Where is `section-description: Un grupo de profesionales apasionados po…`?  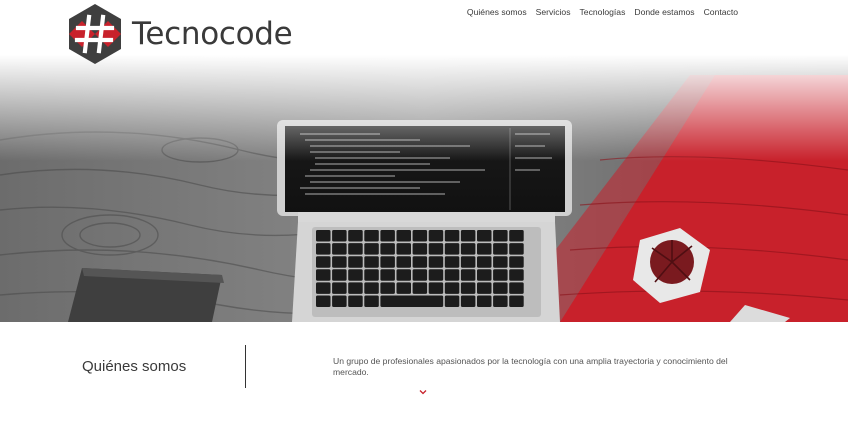
section-description: Un grupo de profesionales apasionados po… is located at coordinates (530, 366).